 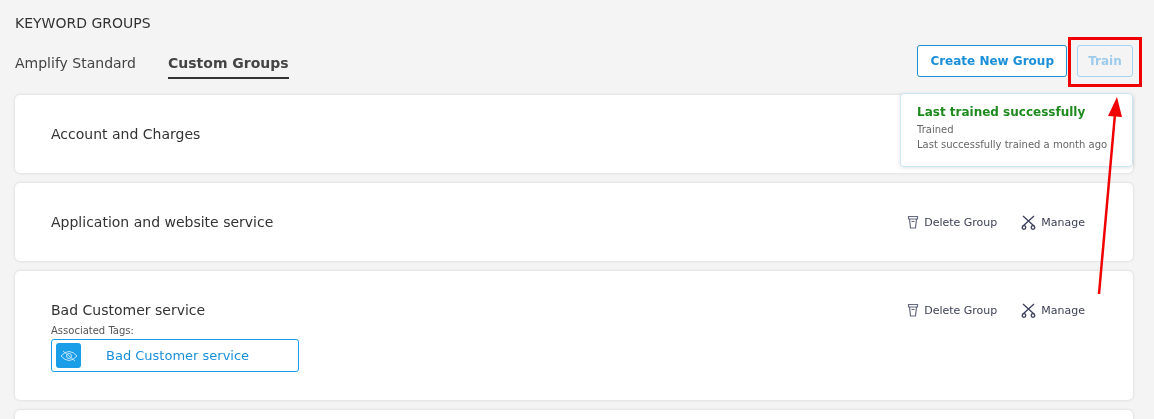 I want to click on tab: Amplify Standard, so click(x=75, y=67).